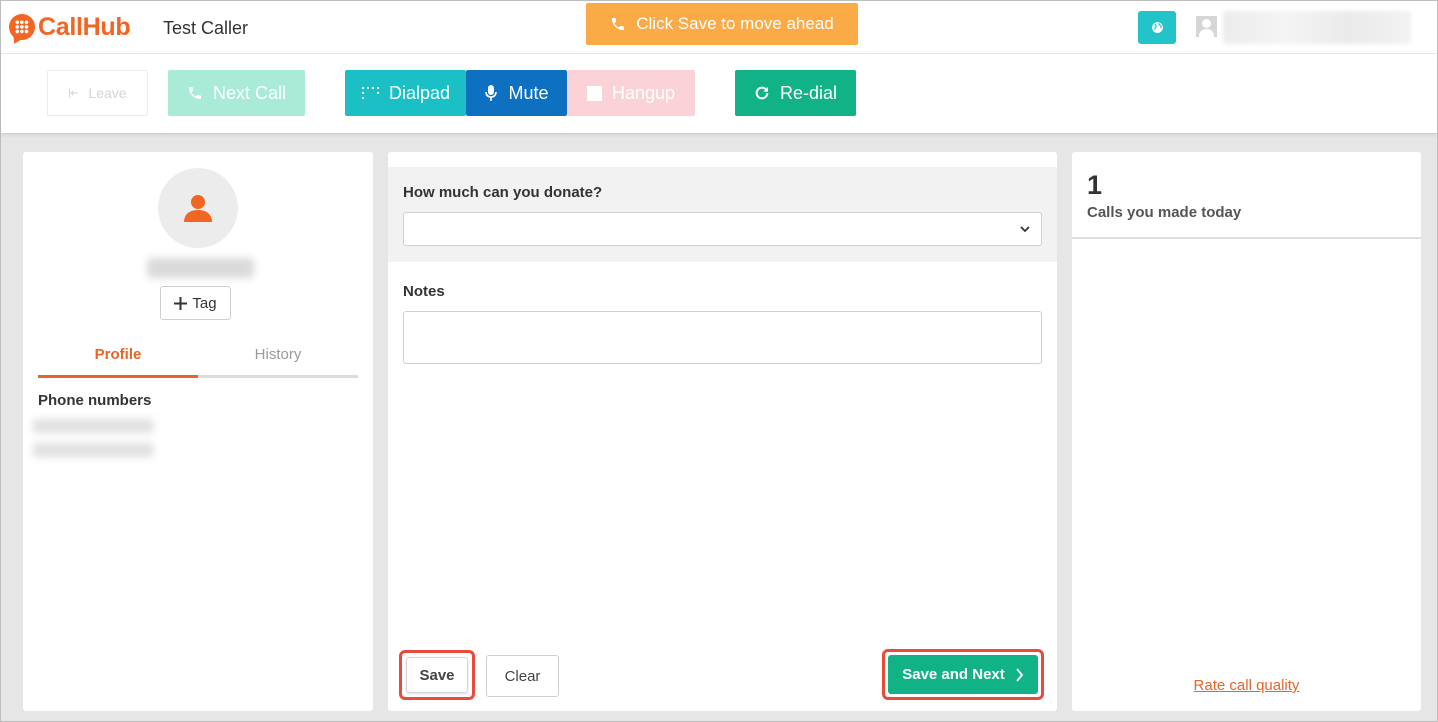 The width and height of the screenshot is (1438, 722). I want to click on user-icon, so click(198, 208).